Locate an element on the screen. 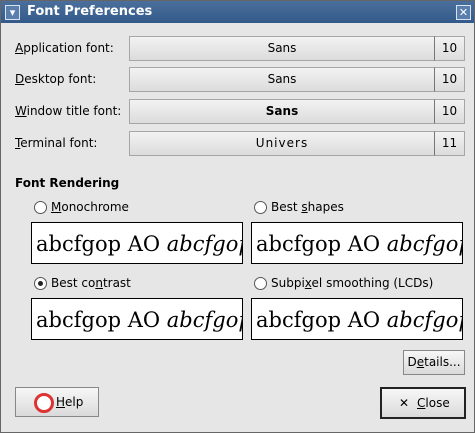 This screenshot has width=475, height=433. window-title: Font Preferences is located at coordinates (90, 11).